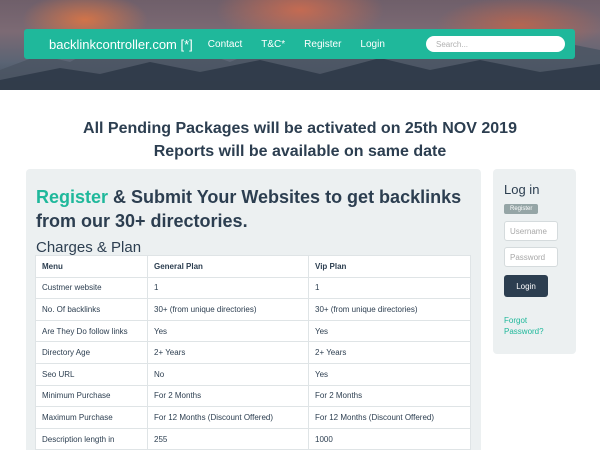 This screenshot has width=600, height=450. Describe the element at coordinates (72, 197) in the screenshot. I see `register-link: Register` at that location.